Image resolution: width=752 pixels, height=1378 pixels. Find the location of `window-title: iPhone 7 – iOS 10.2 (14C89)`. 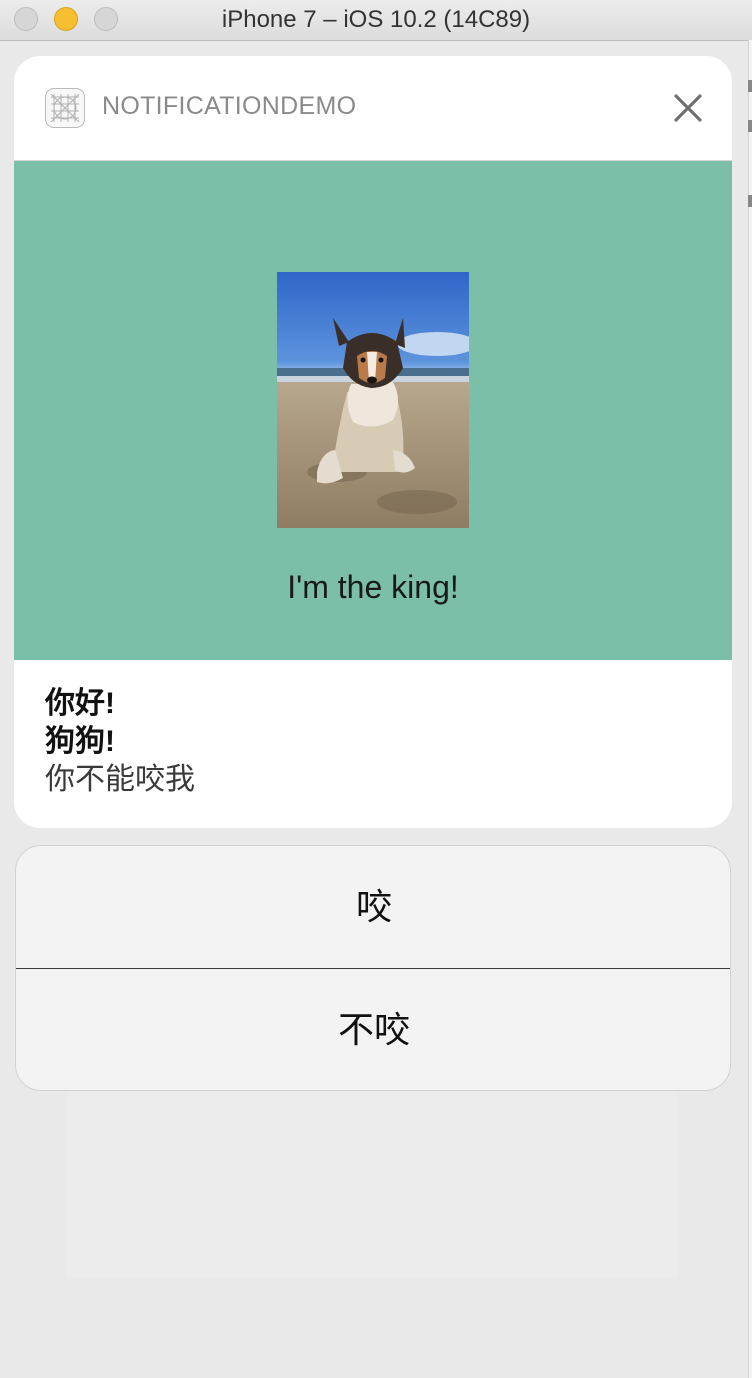

window-title: iPhone 7 – iOS 10.2 (14C89) is located at coordinates (376, 19).